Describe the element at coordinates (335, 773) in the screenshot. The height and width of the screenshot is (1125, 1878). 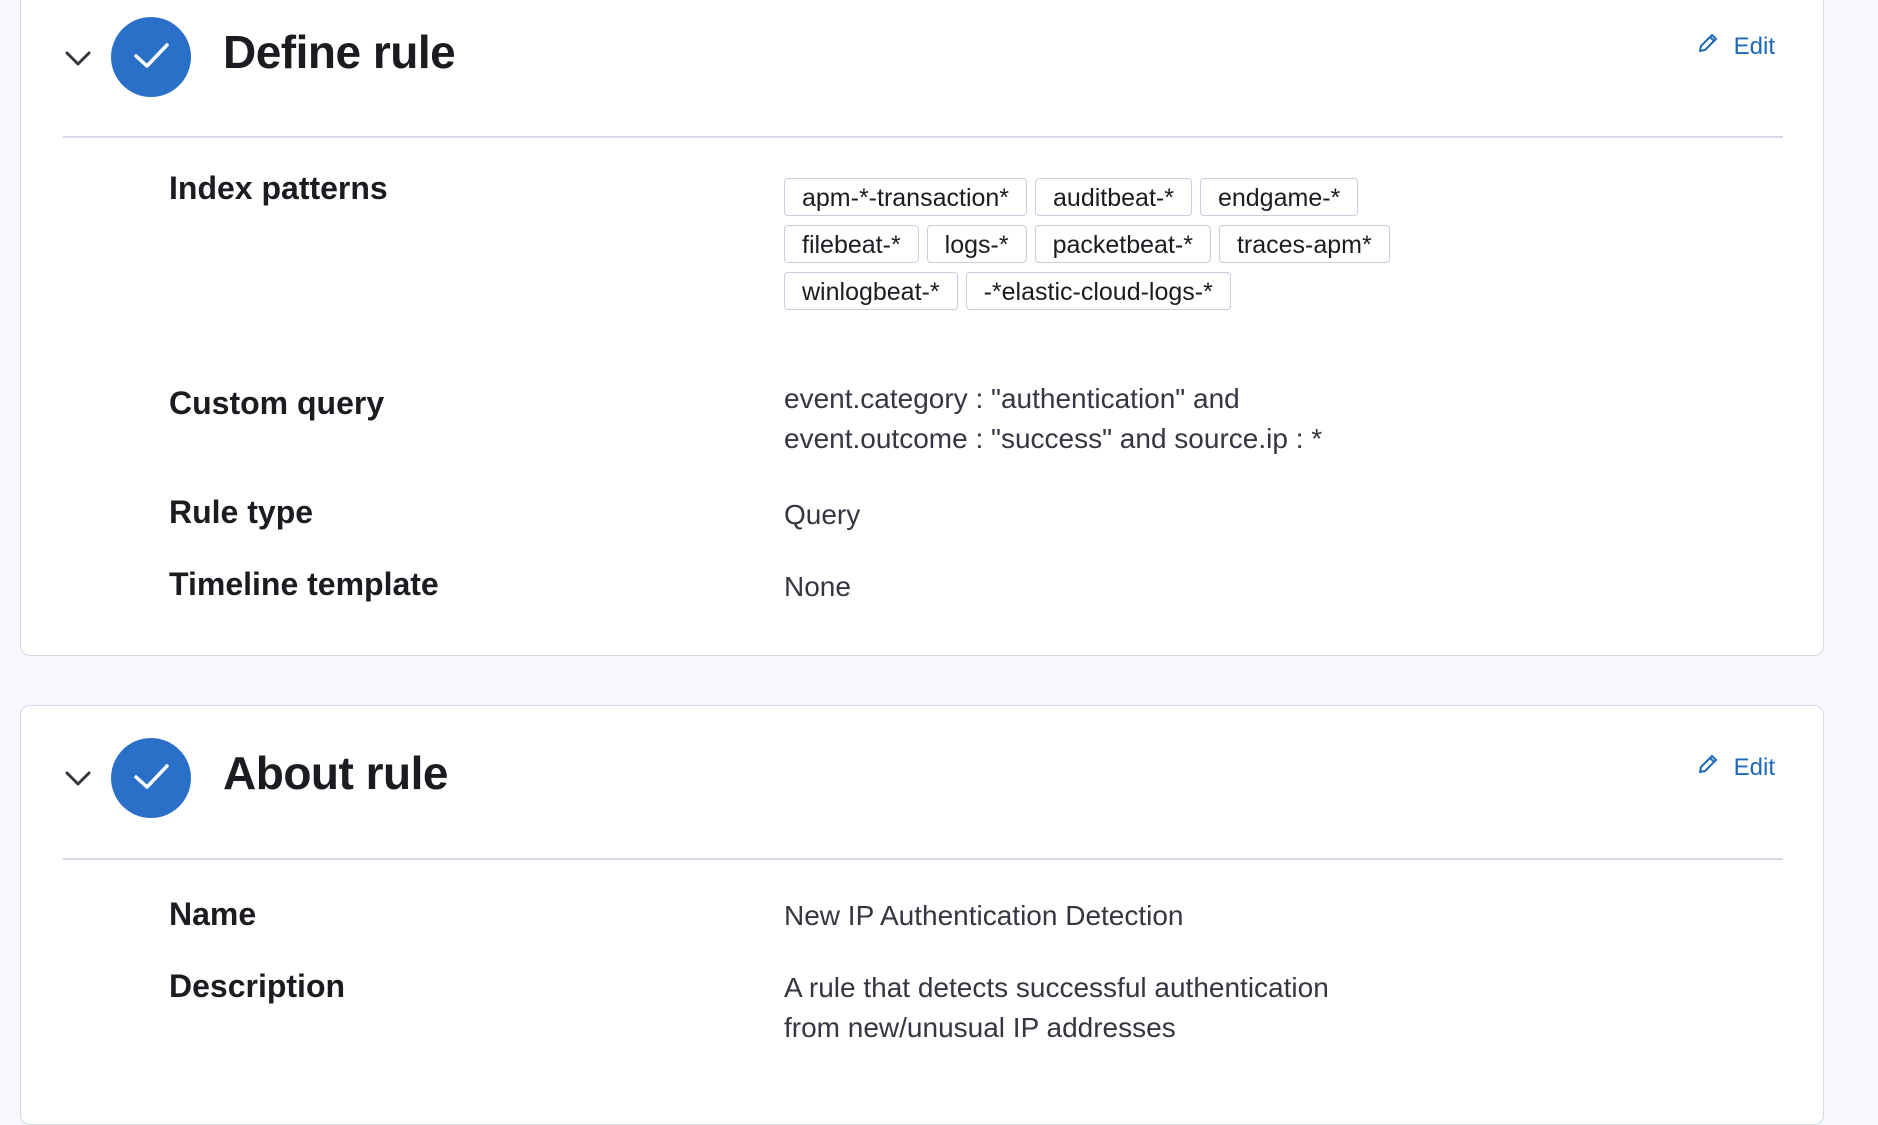
I see `about-rule-title: About rule` at that location.